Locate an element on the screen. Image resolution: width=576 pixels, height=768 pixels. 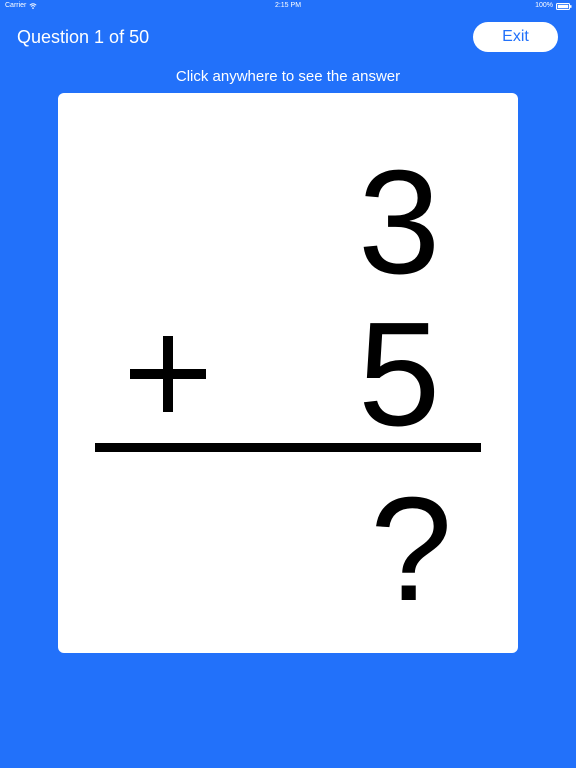
answer-placeholder: ? is located at coordinates (411, 549).